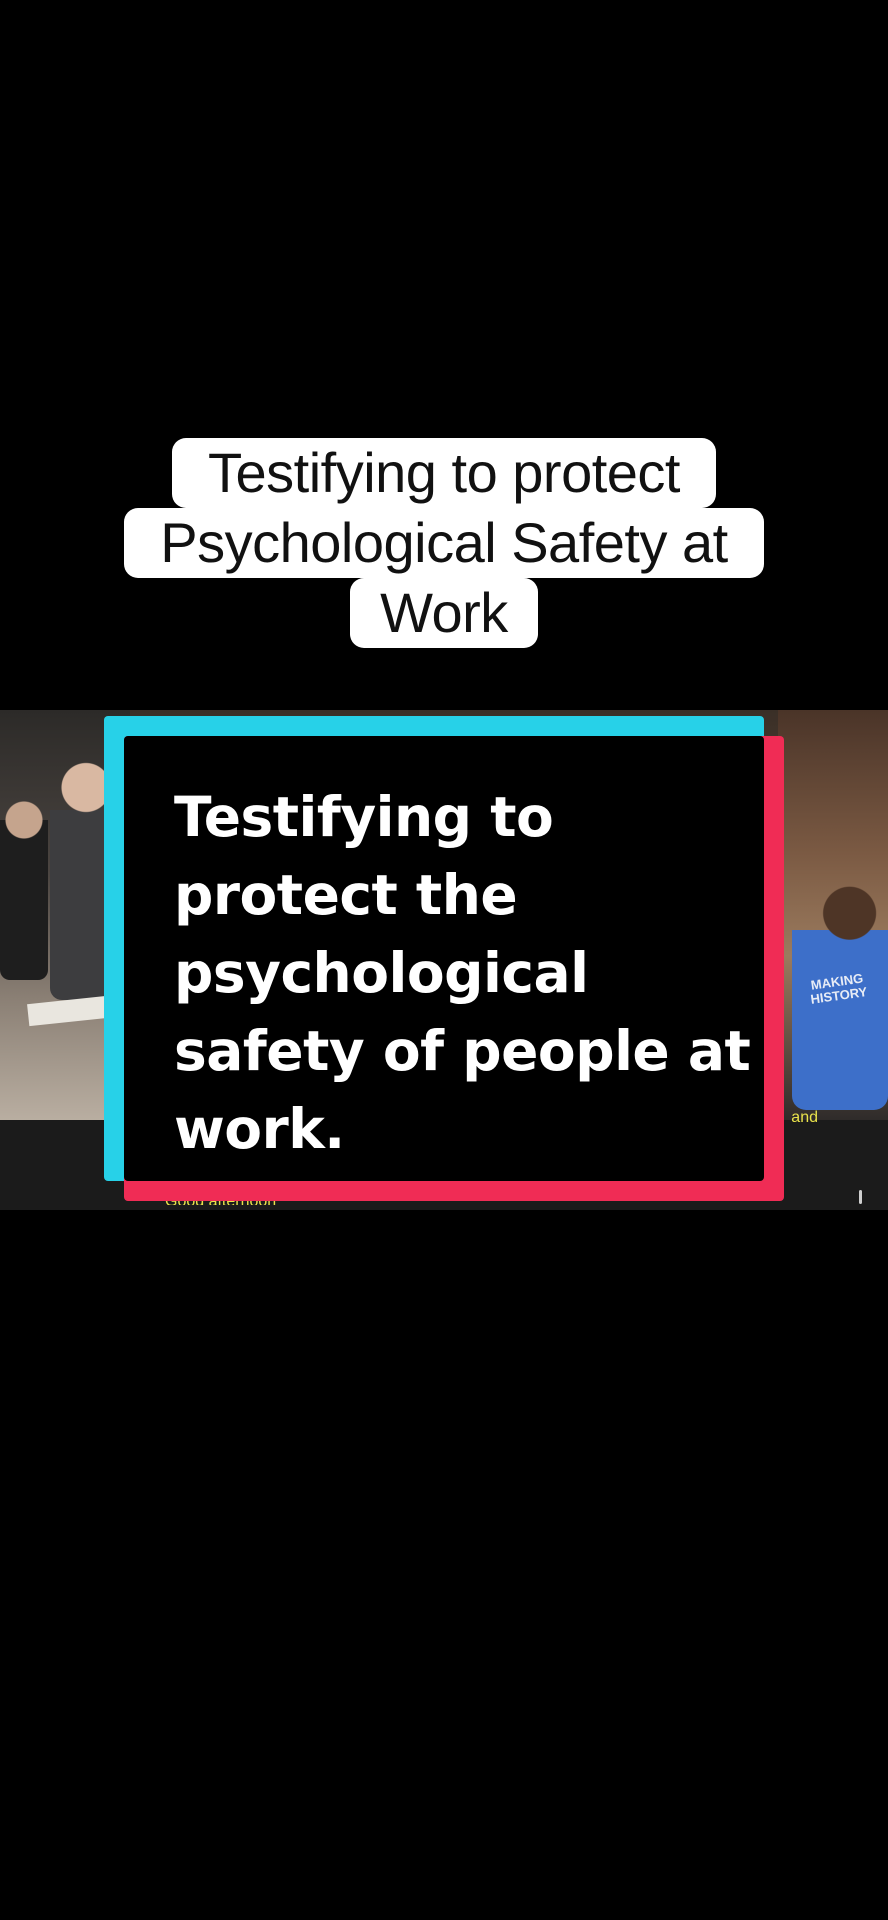  I want to click on audience-person-older-man, so click(80, 875).